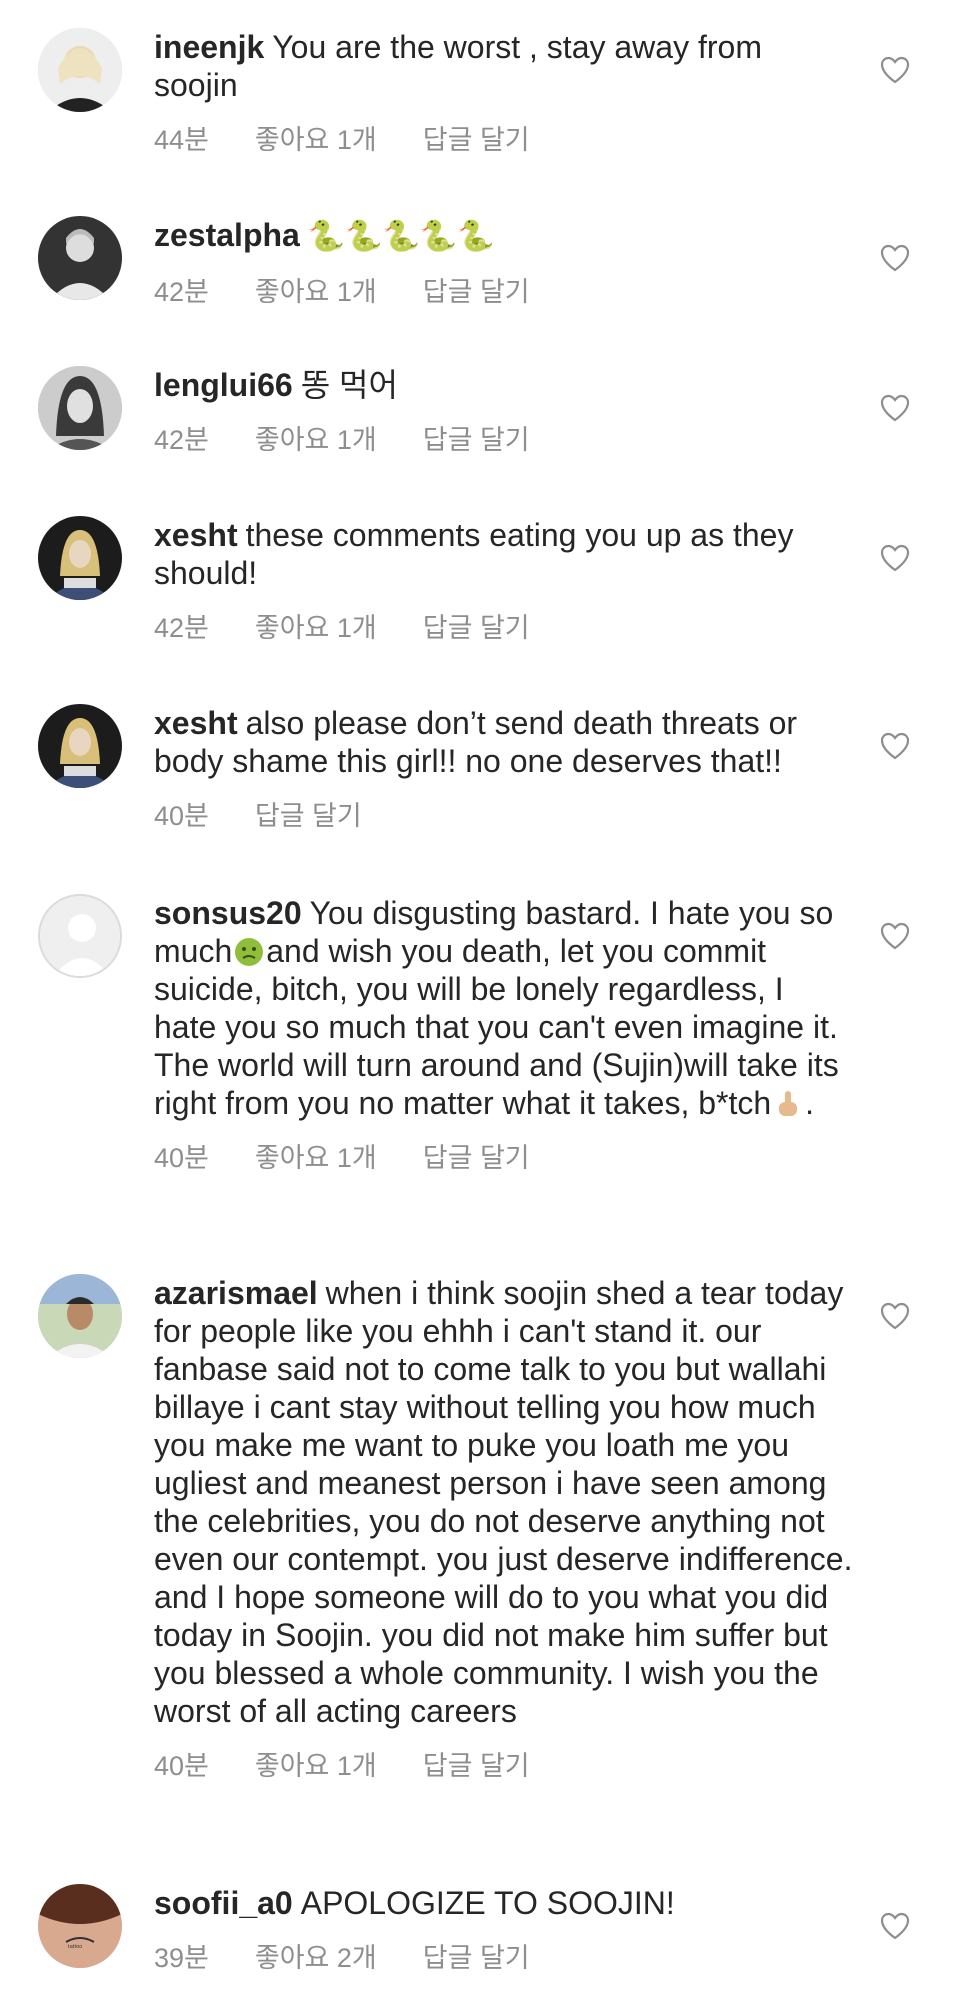 The image size is (960, 2004). Describe the element at coordinates (75, 1947) in the screenshot. I see `svg-text: ᵗᵃᵗᵗᵒᵒ` at that location.